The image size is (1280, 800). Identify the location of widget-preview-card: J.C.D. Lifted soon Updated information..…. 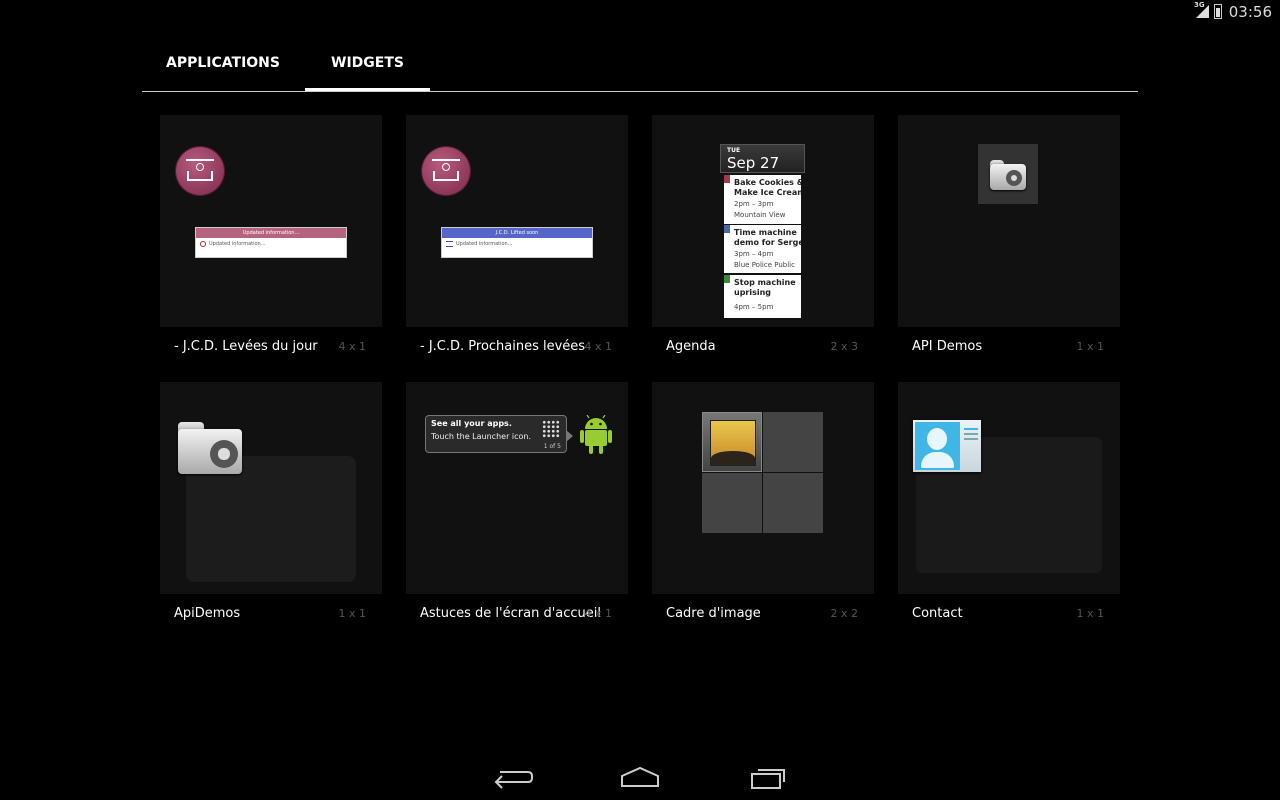
(517, 242).